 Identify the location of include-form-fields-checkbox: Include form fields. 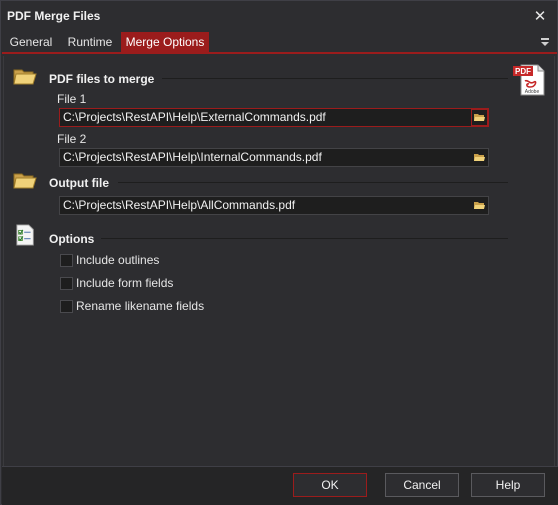
(116, 283).